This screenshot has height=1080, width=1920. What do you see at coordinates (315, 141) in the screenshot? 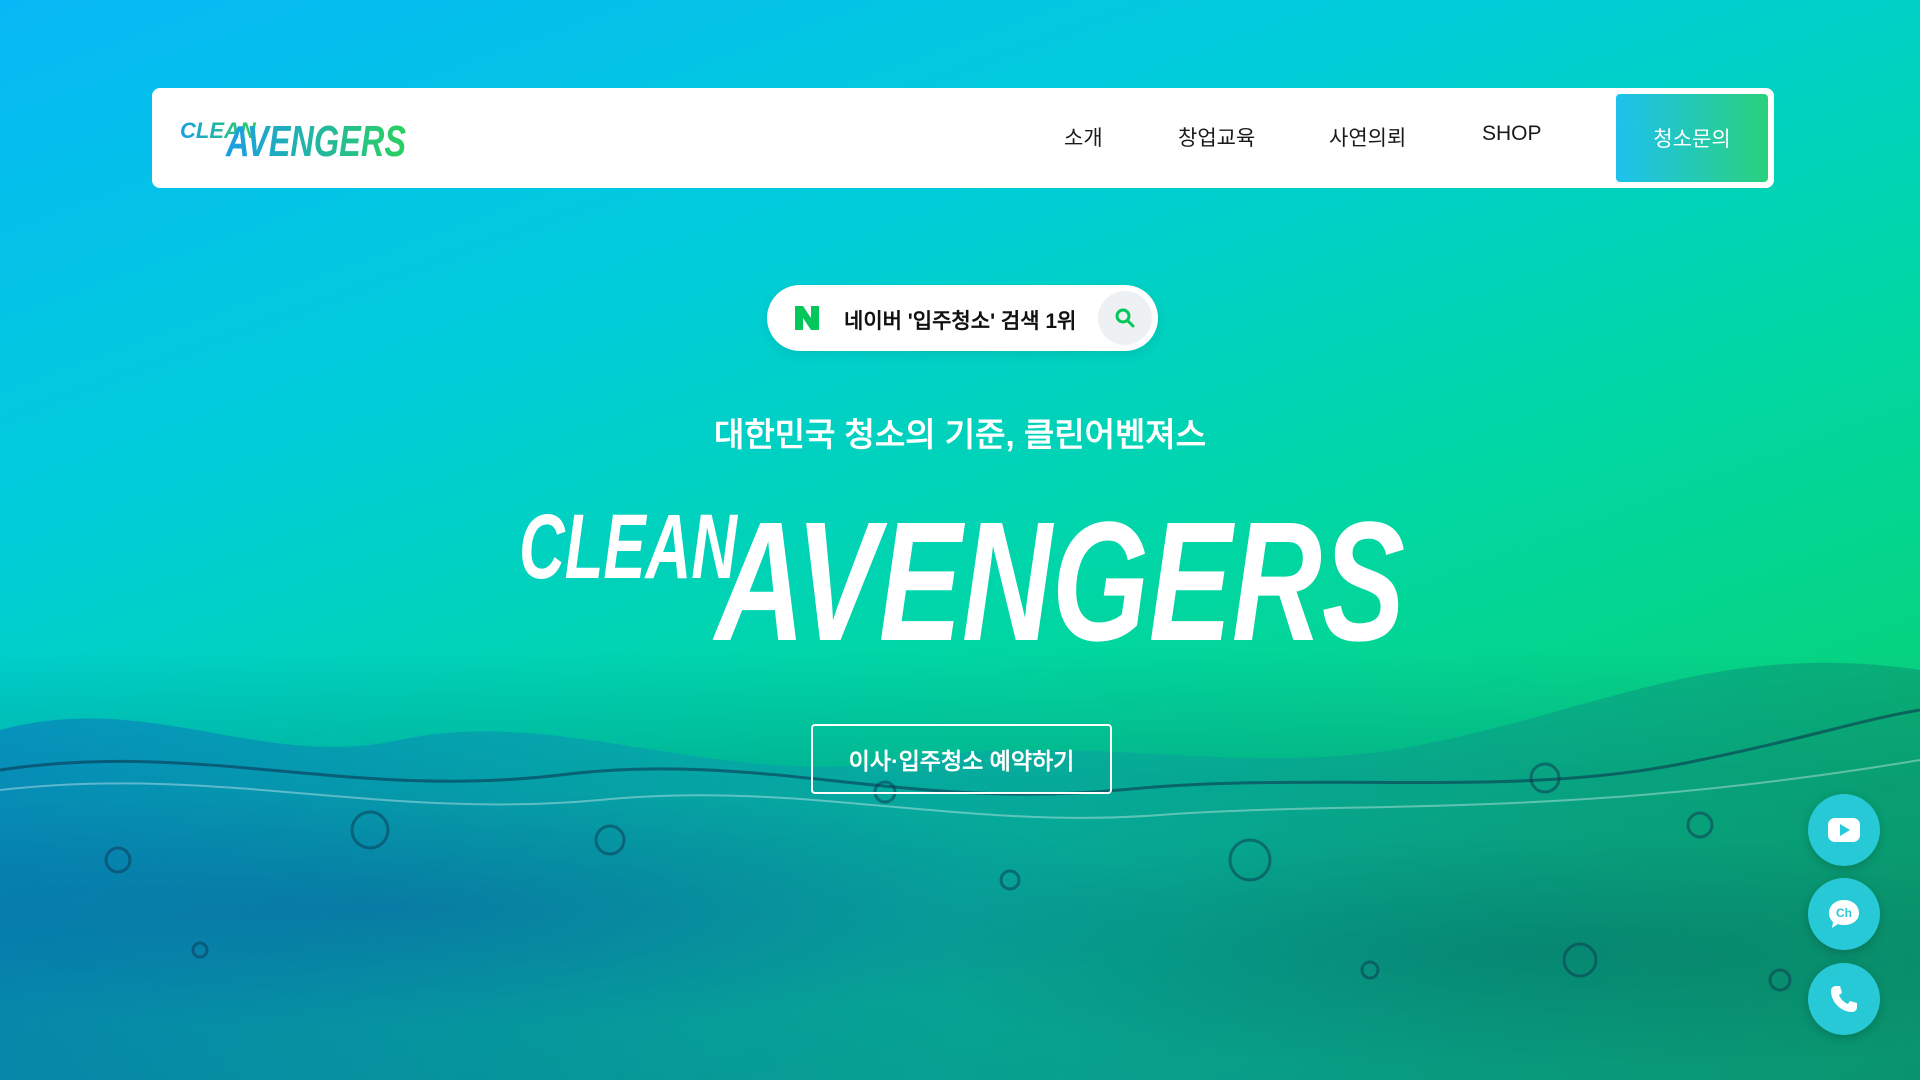
I see `logo-avengers-text: AVENGERS` at bounding box center [315, 141].